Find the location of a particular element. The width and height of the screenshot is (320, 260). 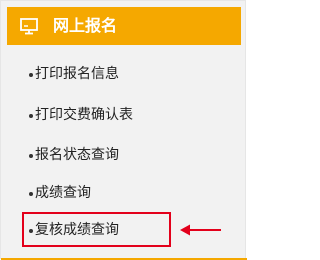

menu-item-label: 打印交费确认表 is located at coordinates (84, 115).